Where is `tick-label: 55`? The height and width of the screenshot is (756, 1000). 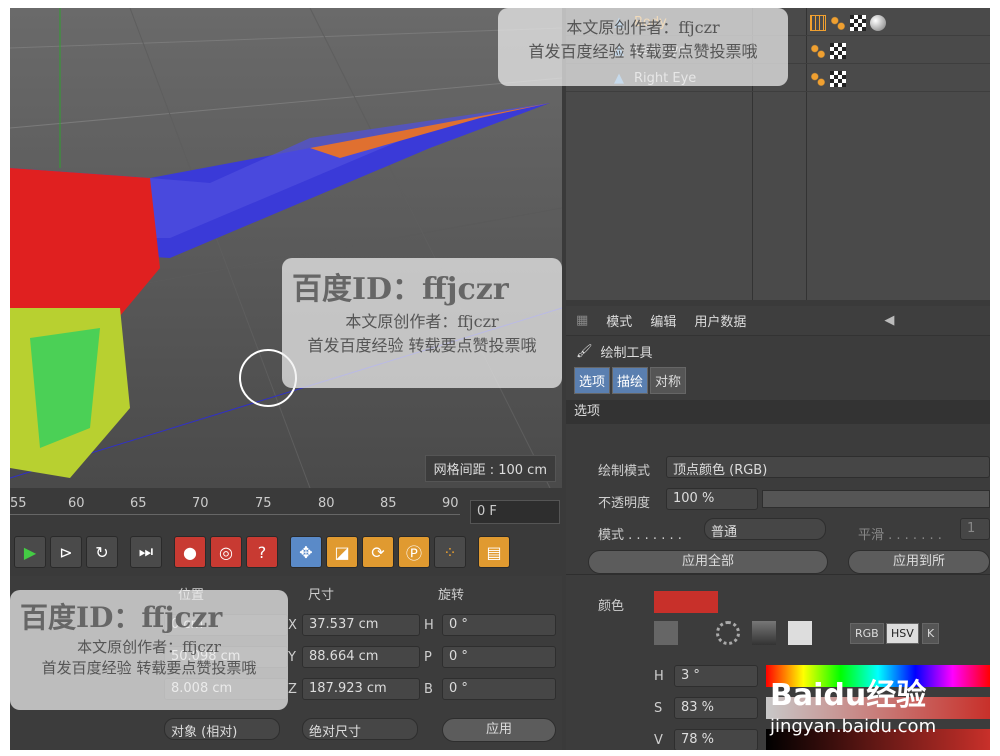
tick-label: 55 is located at coordinates (18, 503).